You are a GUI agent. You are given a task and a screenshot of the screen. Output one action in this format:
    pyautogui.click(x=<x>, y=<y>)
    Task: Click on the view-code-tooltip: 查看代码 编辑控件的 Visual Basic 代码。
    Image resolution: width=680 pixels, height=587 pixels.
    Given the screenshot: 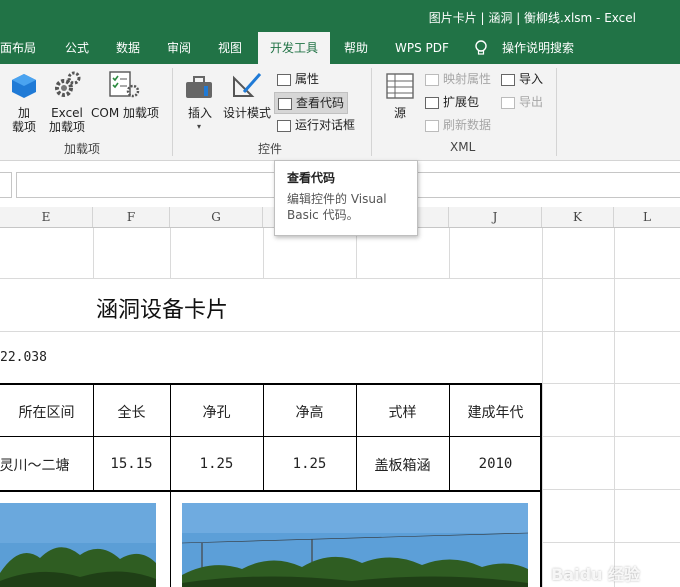 What is the action you would take?
    pyautogui.click(x=346, y=198)
    